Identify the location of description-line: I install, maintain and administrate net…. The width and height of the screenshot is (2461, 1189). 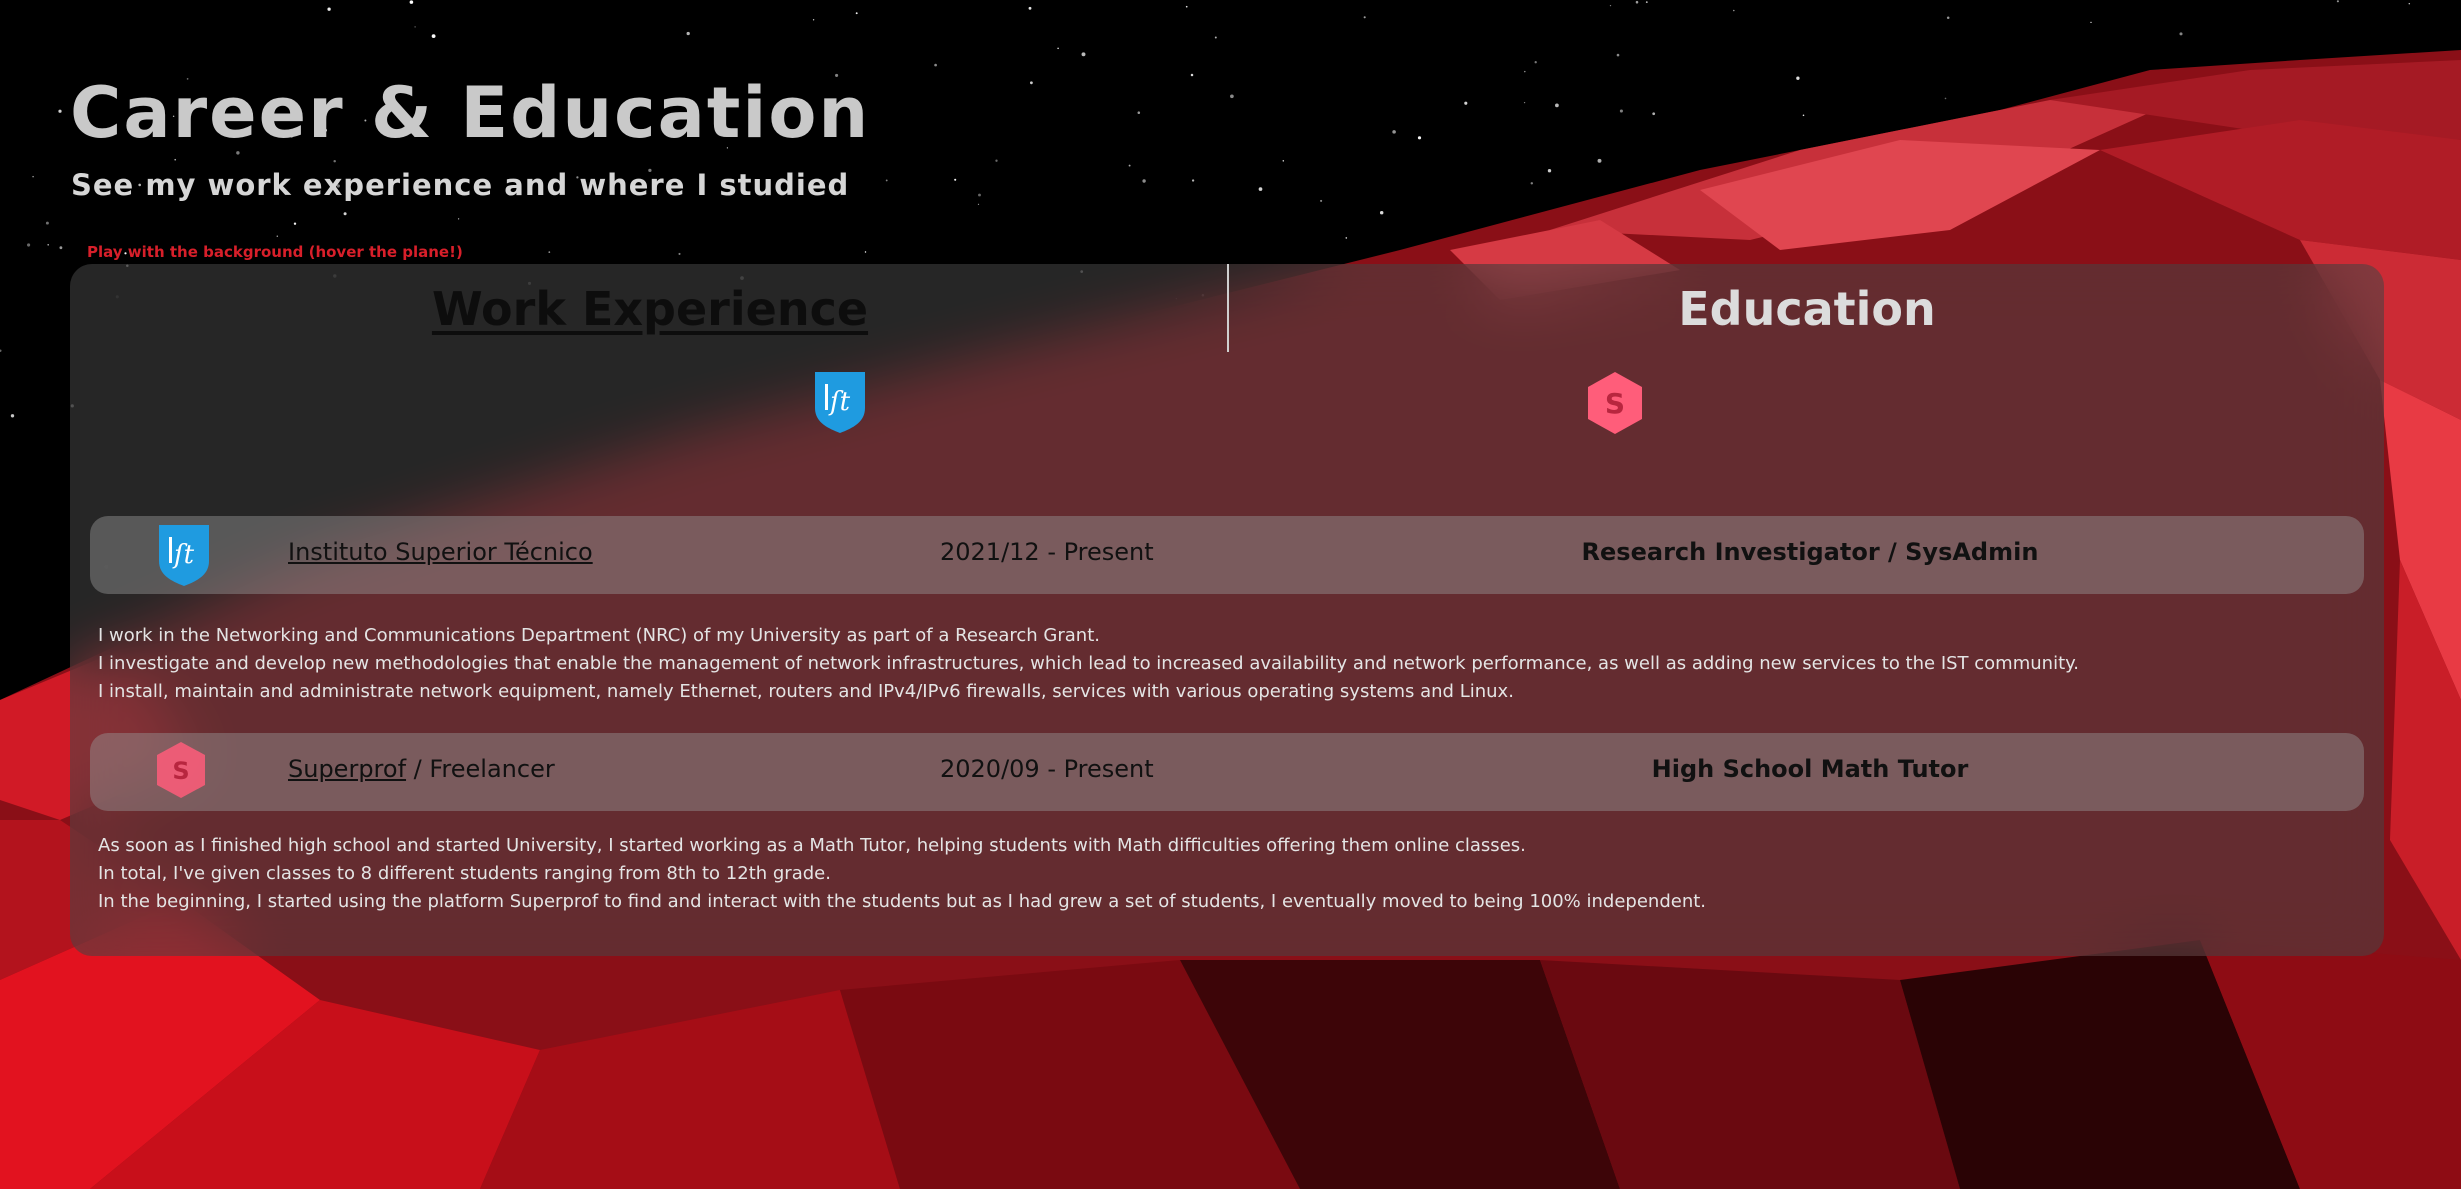
(806, 691).